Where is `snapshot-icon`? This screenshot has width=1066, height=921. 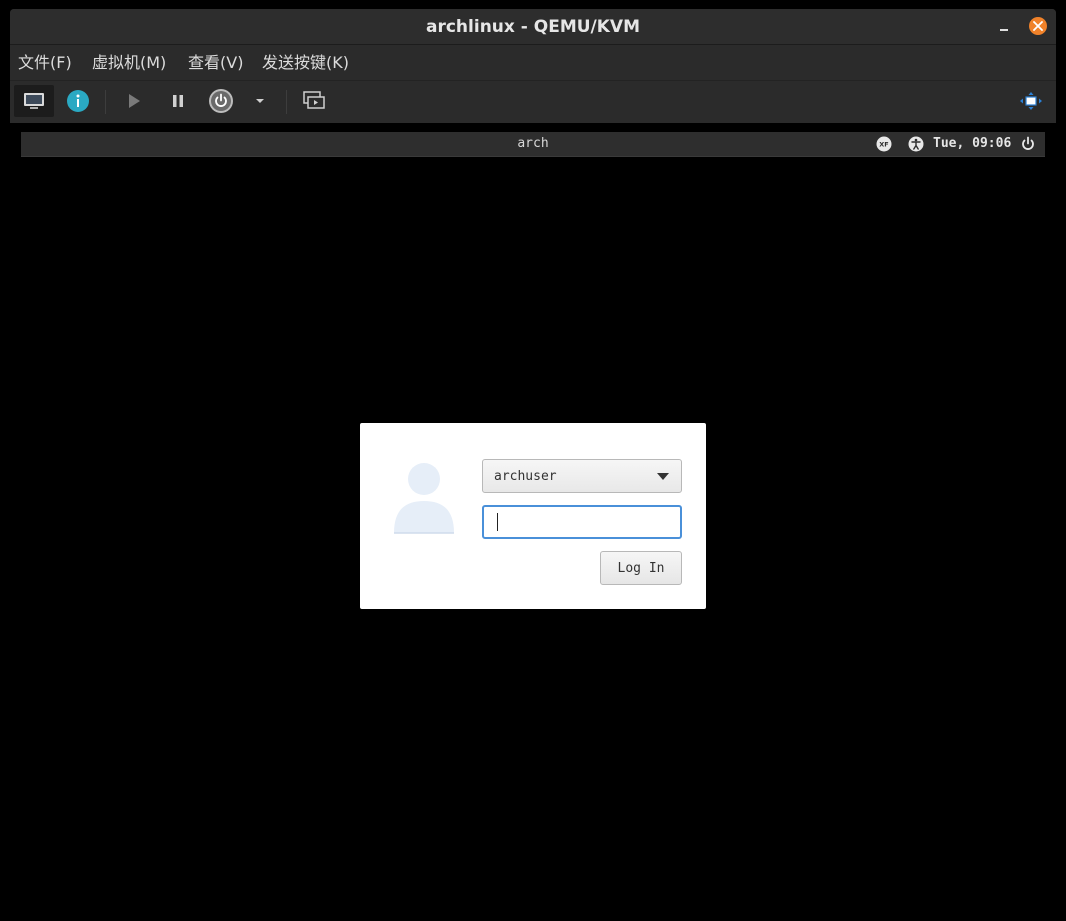
snapshot-icon is located at coordinates (314, 100).